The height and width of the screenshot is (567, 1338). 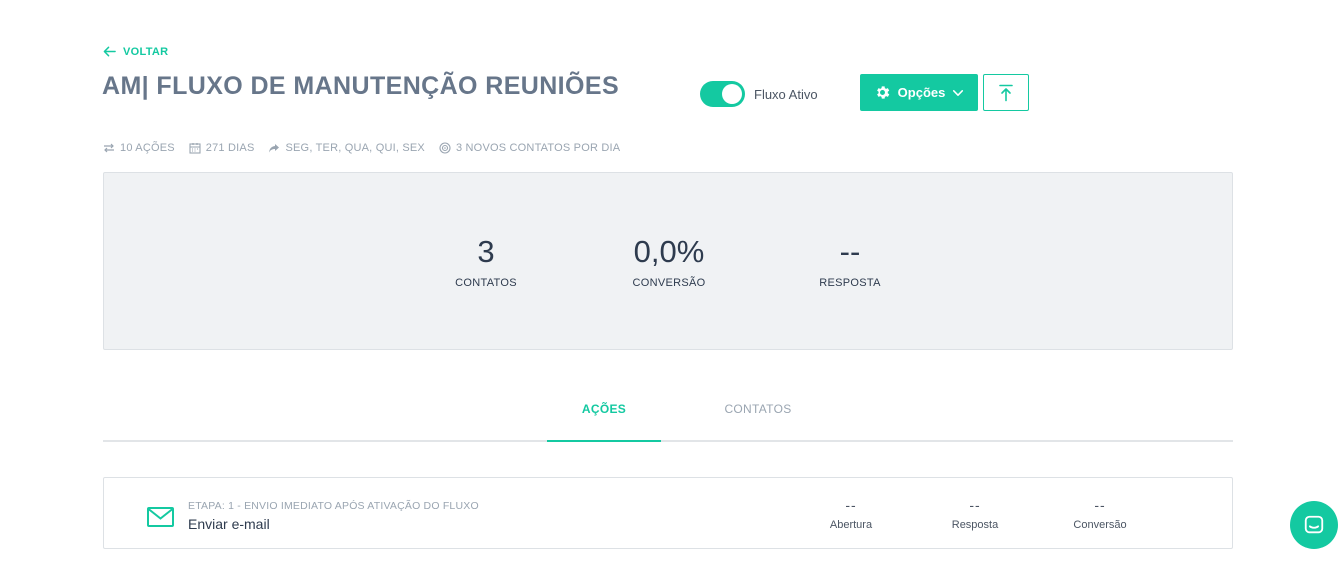 What do you see at coordinates (850, 251) in the screenshot?
I see `stat-value: --` at bounding box center [850, 251].